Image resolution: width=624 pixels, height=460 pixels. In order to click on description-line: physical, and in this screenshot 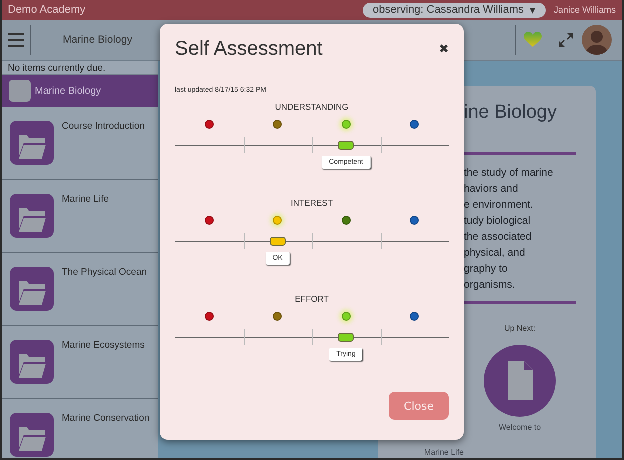, I will do `click(495, 253)`.